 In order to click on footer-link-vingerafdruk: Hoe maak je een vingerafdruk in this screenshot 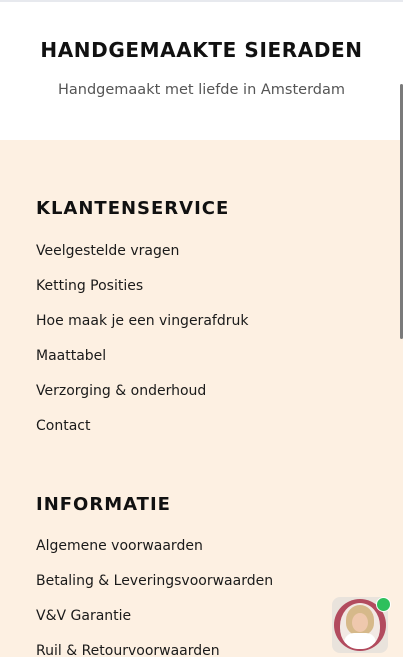, I will do `click(142, 321)`.